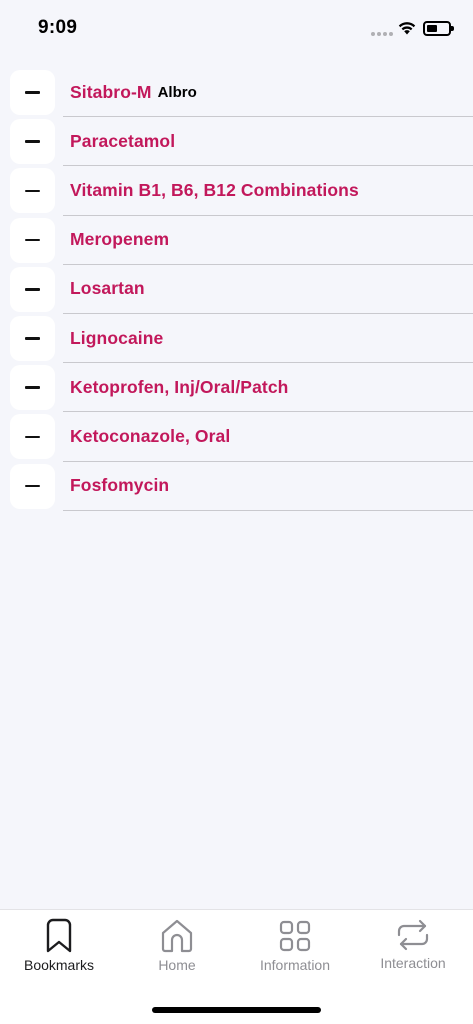  I want to click on drug-name: Fosfomycin, so click(120, 485).